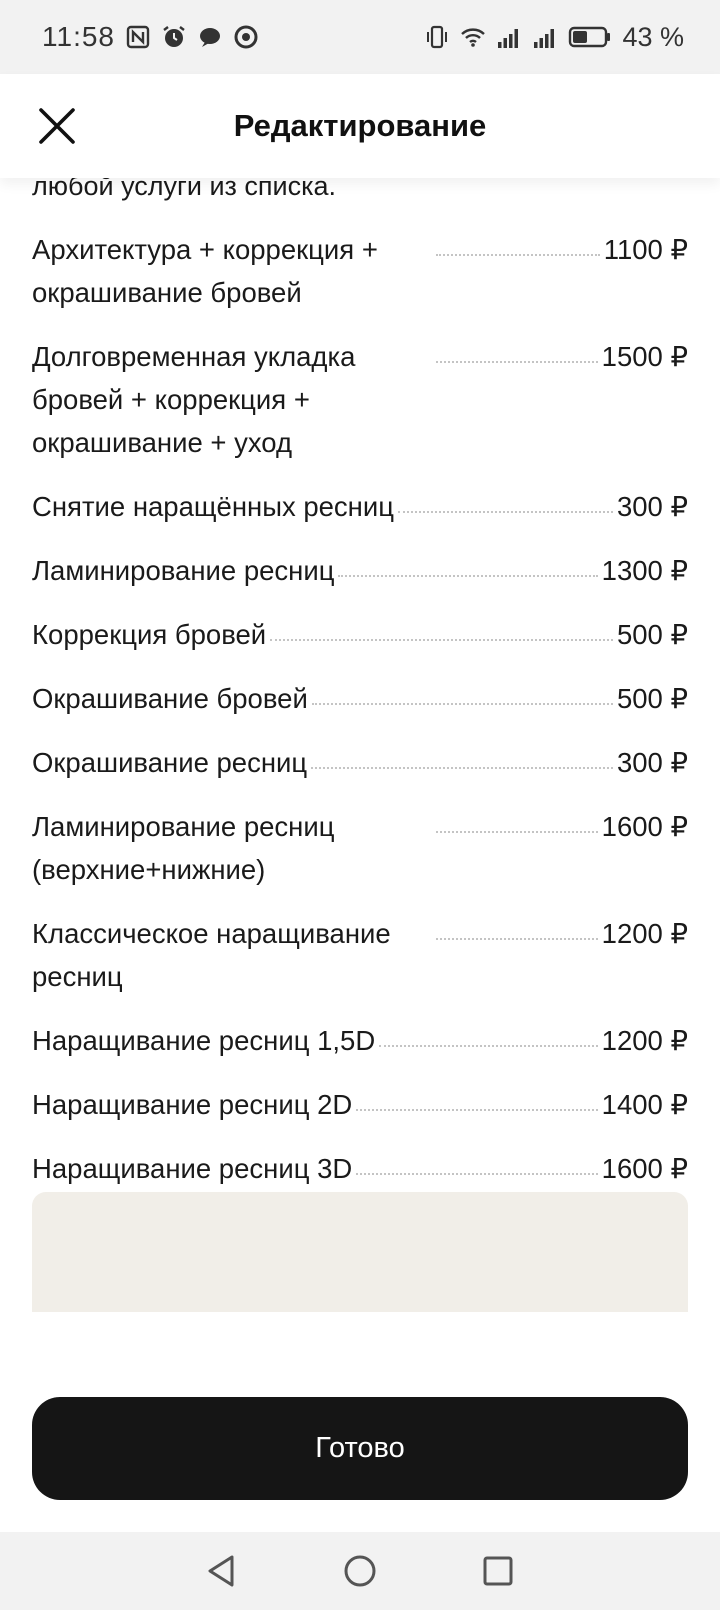  I want to click on service-name: Окрашивание ресниц, so click(170, 762).